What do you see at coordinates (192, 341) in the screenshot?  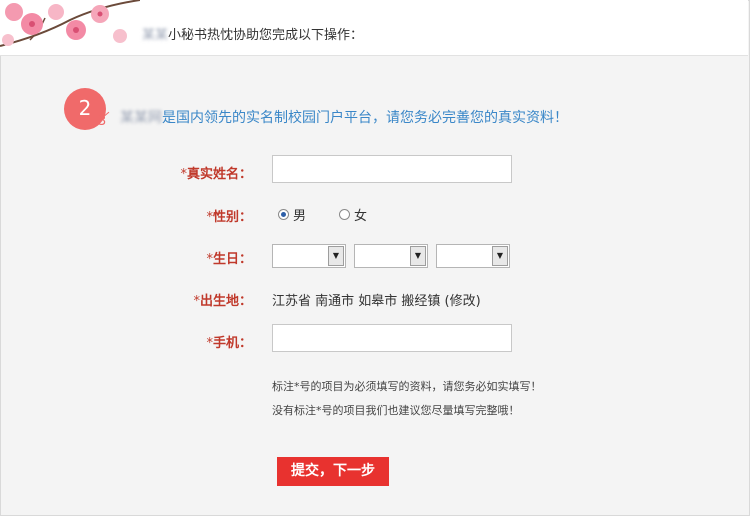 I see `phone-label: *手机：` at bounding box center [192, 341].